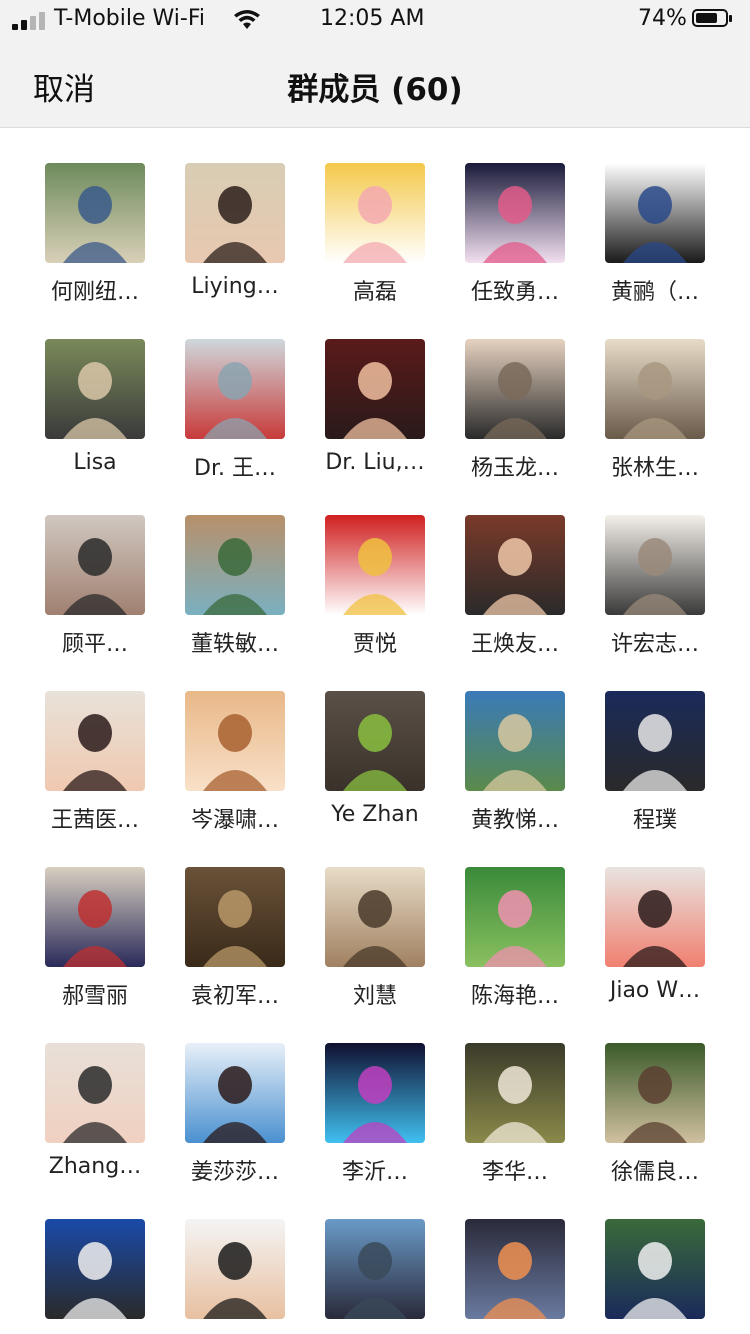  What do you see at coordinates (94, 996) in the screenshot?
I see `member-name: 郝雪丽` at bounding box center [94, 996].